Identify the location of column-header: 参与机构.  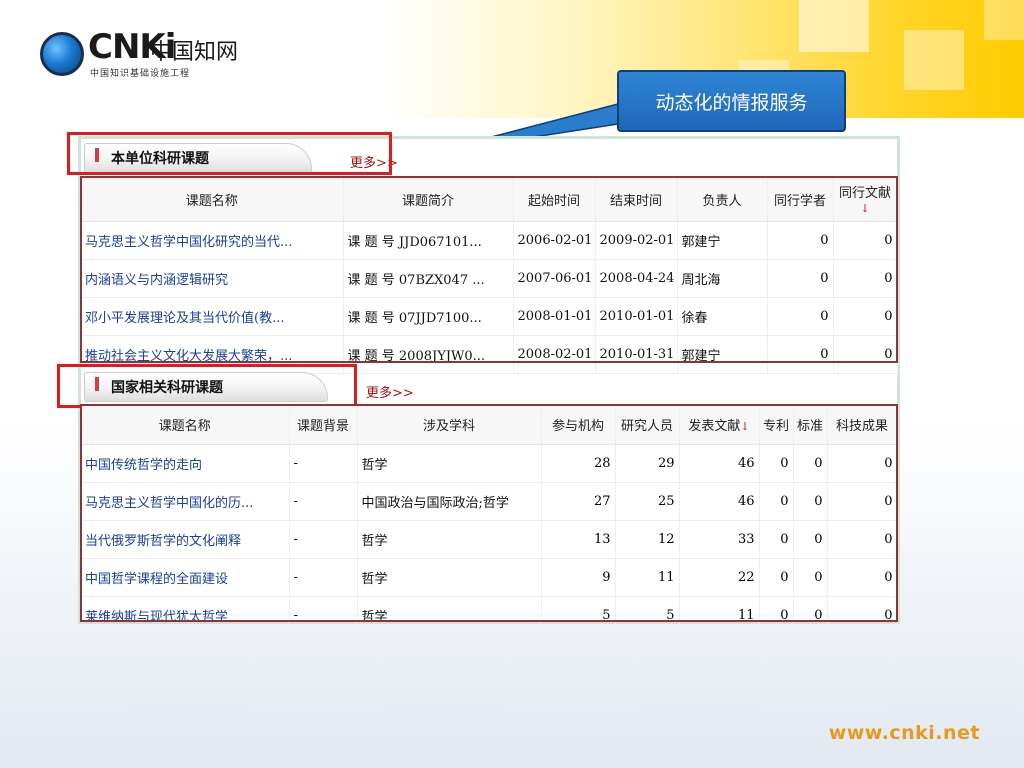
(578, 424).